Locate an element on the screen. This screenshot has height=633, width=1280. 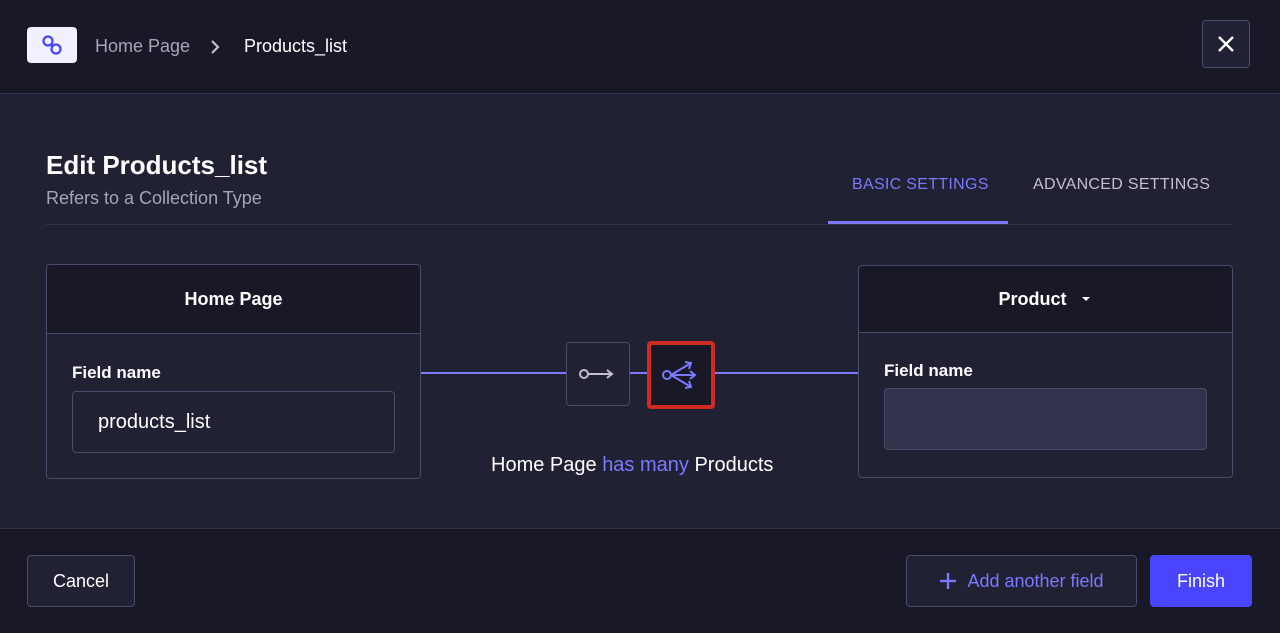
tab-basic-settings: BASIC SETTINGS is located at coordinates (920, 185).